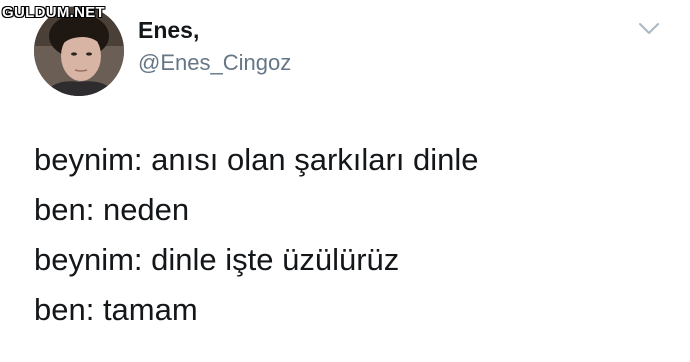 This screenshot has height=362, width=690. I want to click on display-name: Enes,, so click(214, 30).